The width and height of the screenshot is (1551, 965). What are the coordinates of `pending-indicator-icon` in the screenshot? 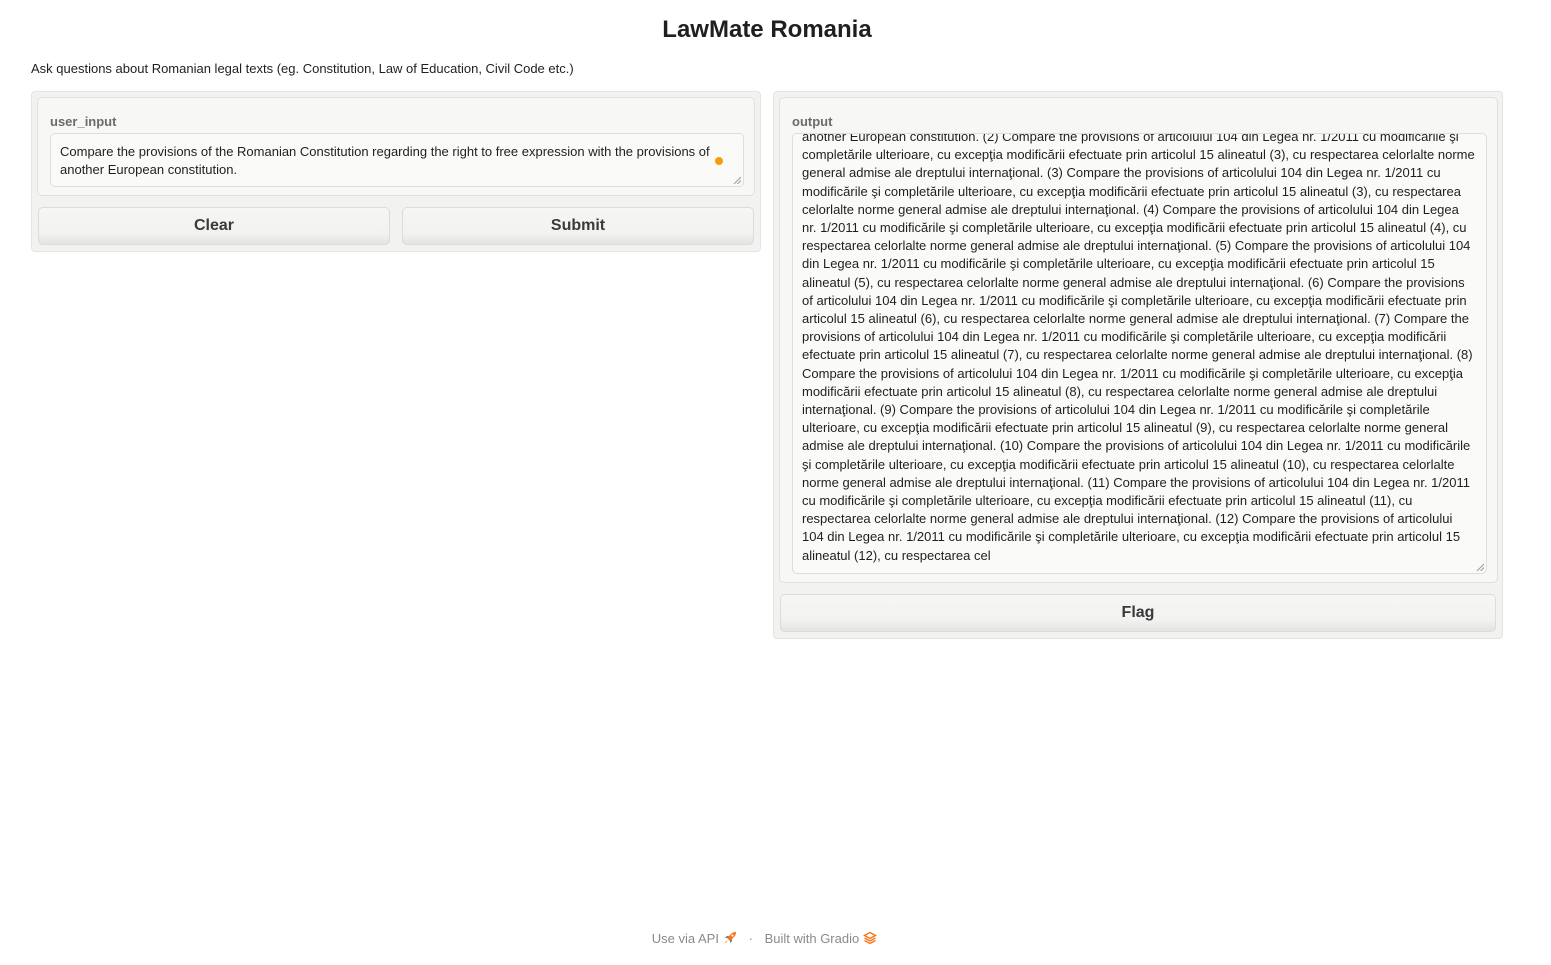 It's located at (719, 161).